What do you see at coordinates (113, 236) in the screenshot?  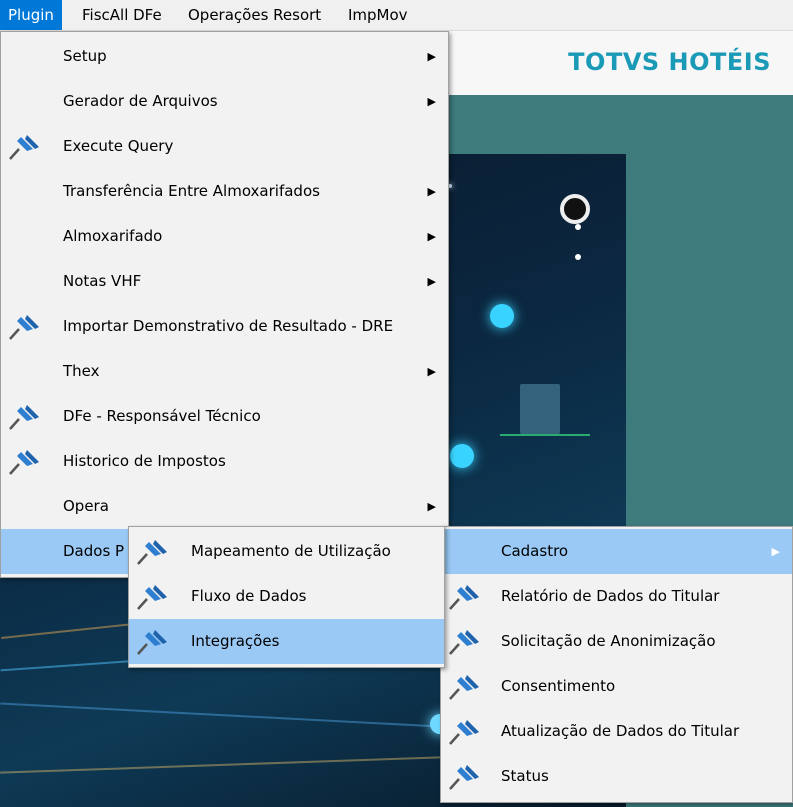 I see `menu-item-label: Almoxarifado` at bounding box center [113, 236].